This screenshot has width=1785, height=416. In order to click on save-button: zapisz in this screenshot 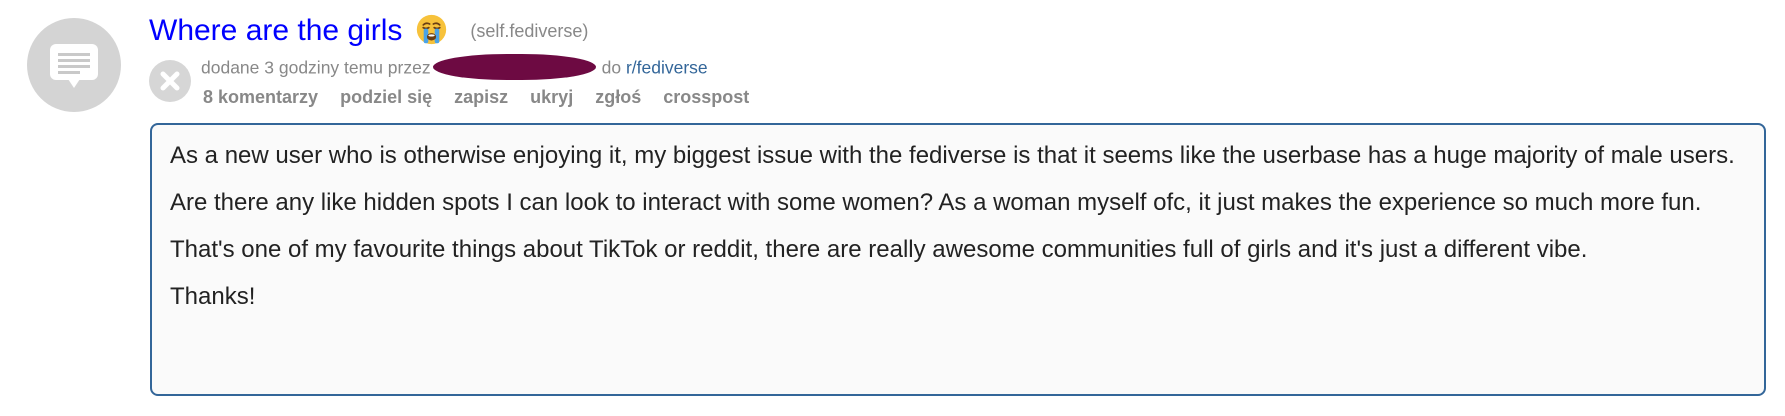, I will do `click(481, 97)`.